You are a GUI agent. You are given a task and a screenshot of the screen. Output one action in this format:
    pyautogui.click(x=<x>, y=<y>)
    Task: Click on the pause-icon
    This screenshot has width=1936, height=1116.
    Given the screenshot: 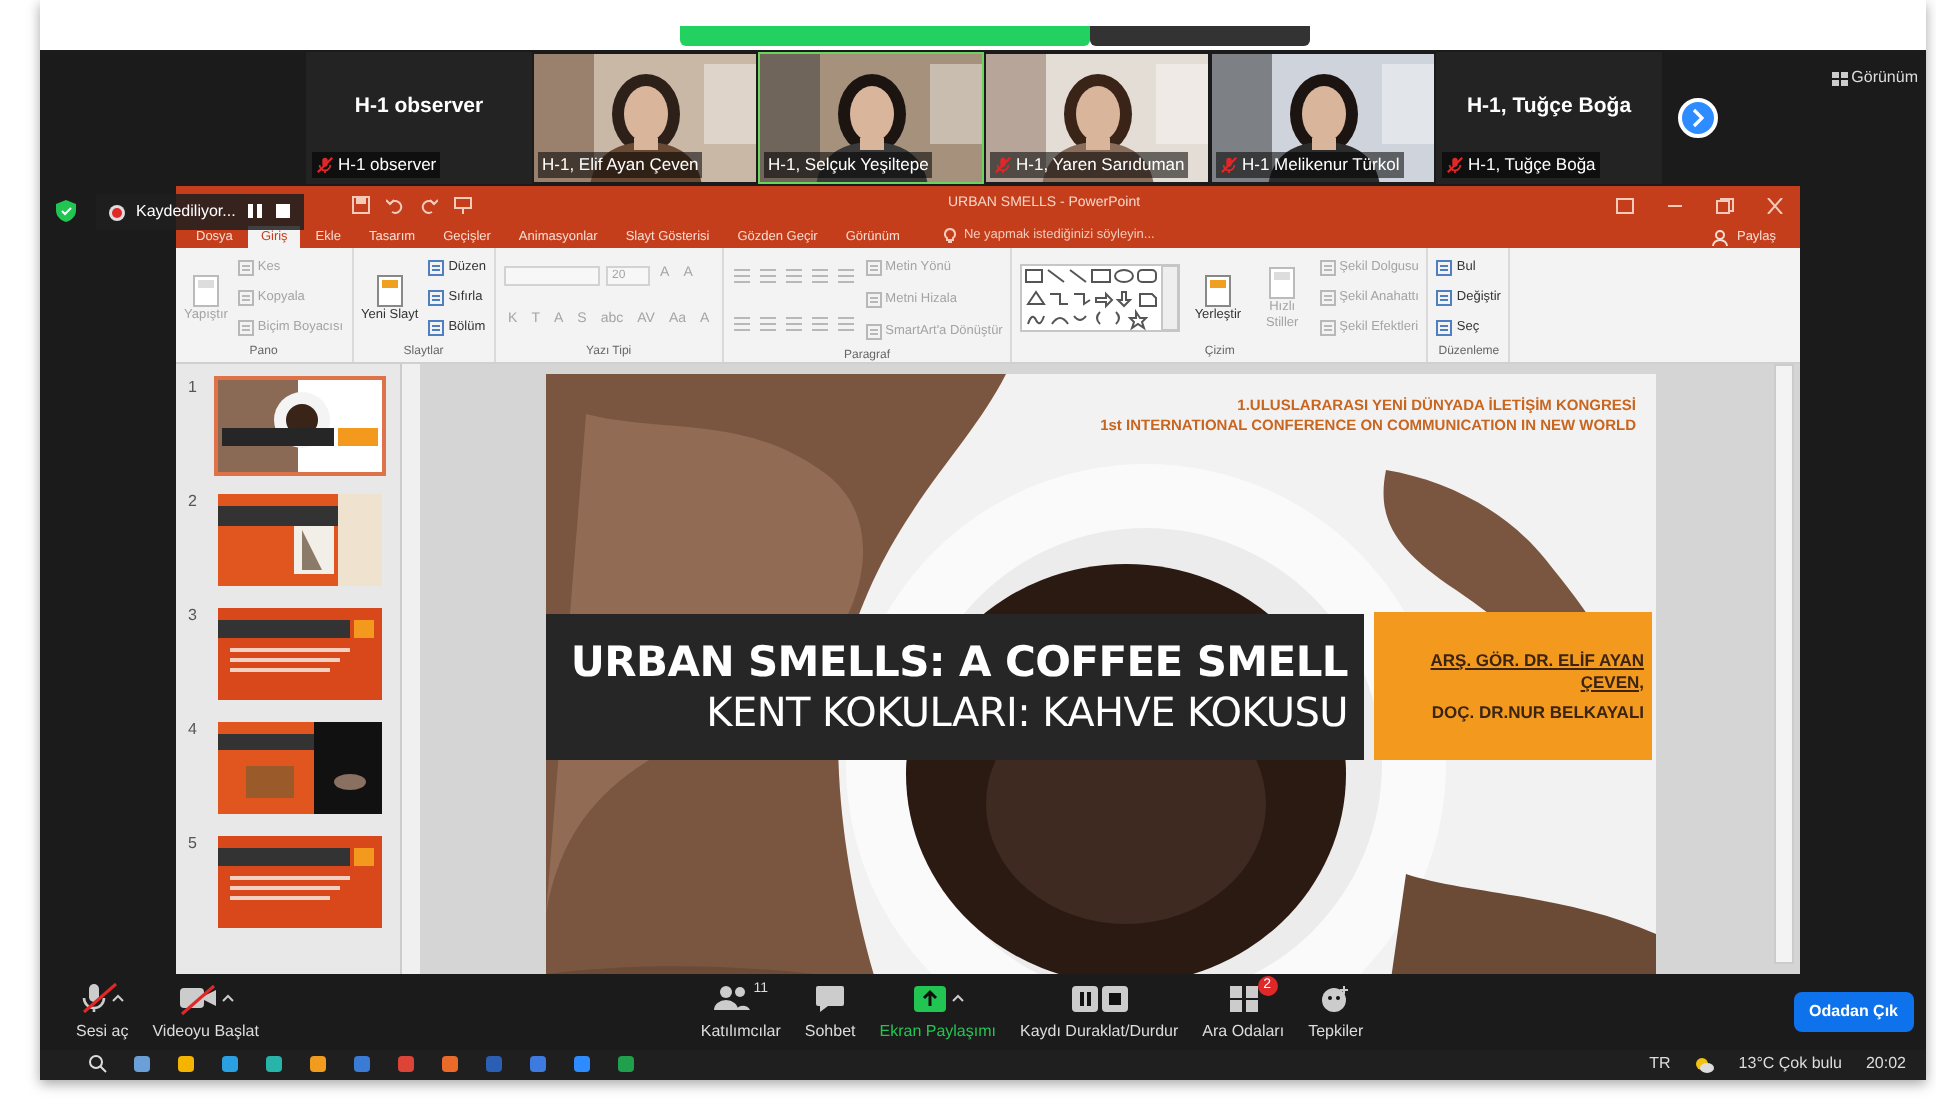 What is the action you would take?
    pyautogui.click(x=254, y=211)
    